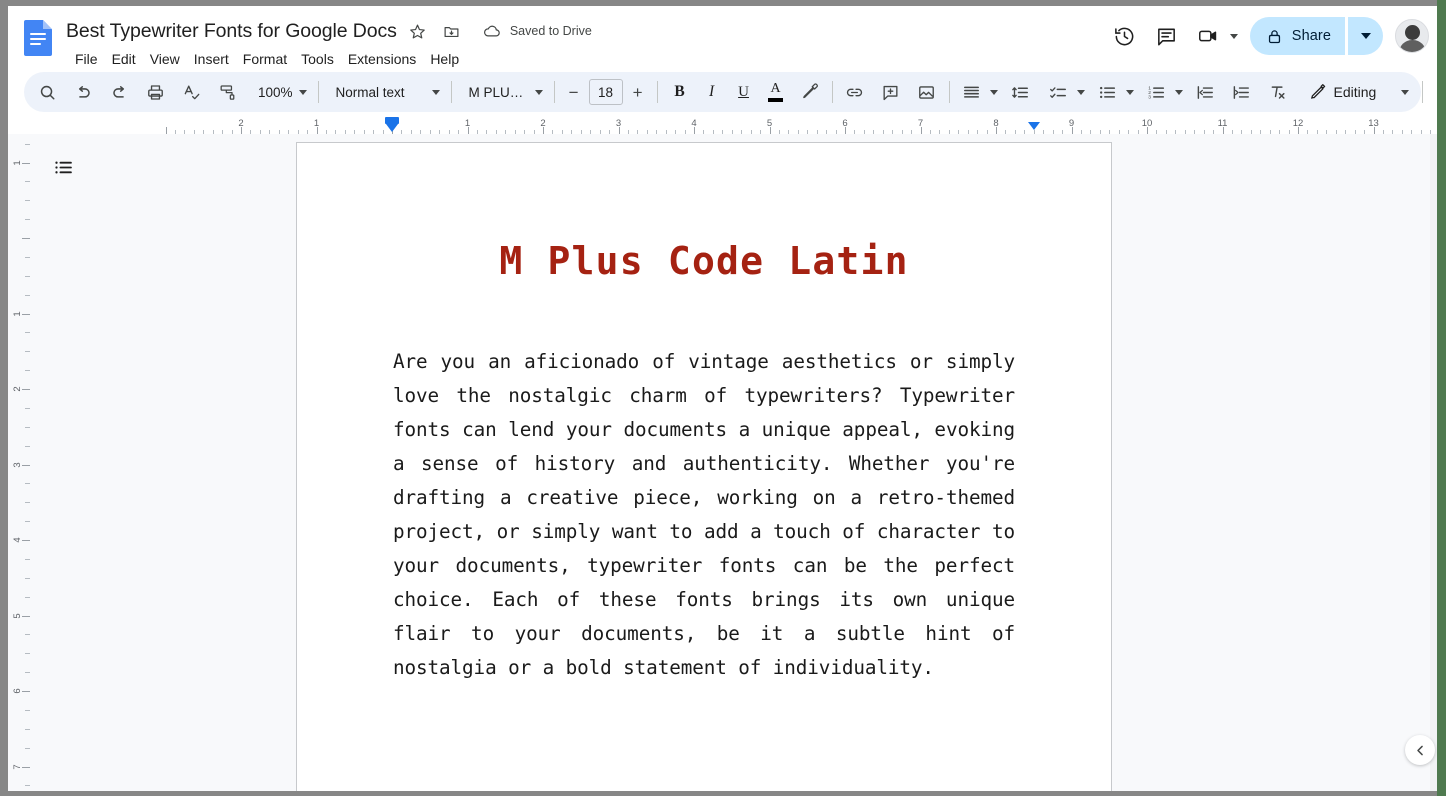  I want to click on bold-label: B, so click(679, 91).